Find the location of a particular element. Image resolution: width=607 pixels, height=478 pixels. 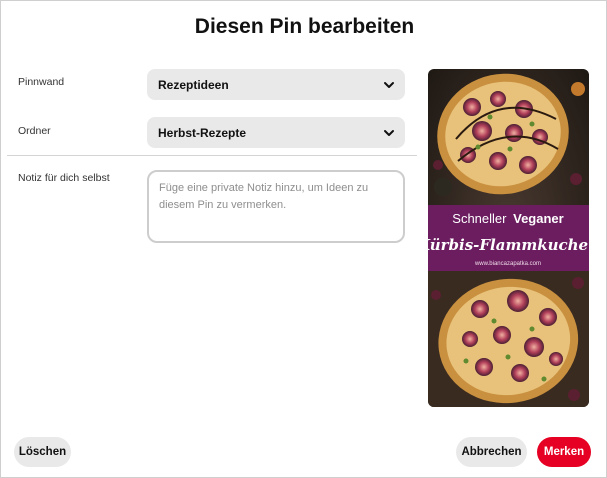

dialog-title: Diesen Pin bearbeiten is located at coordinates (304, 26).